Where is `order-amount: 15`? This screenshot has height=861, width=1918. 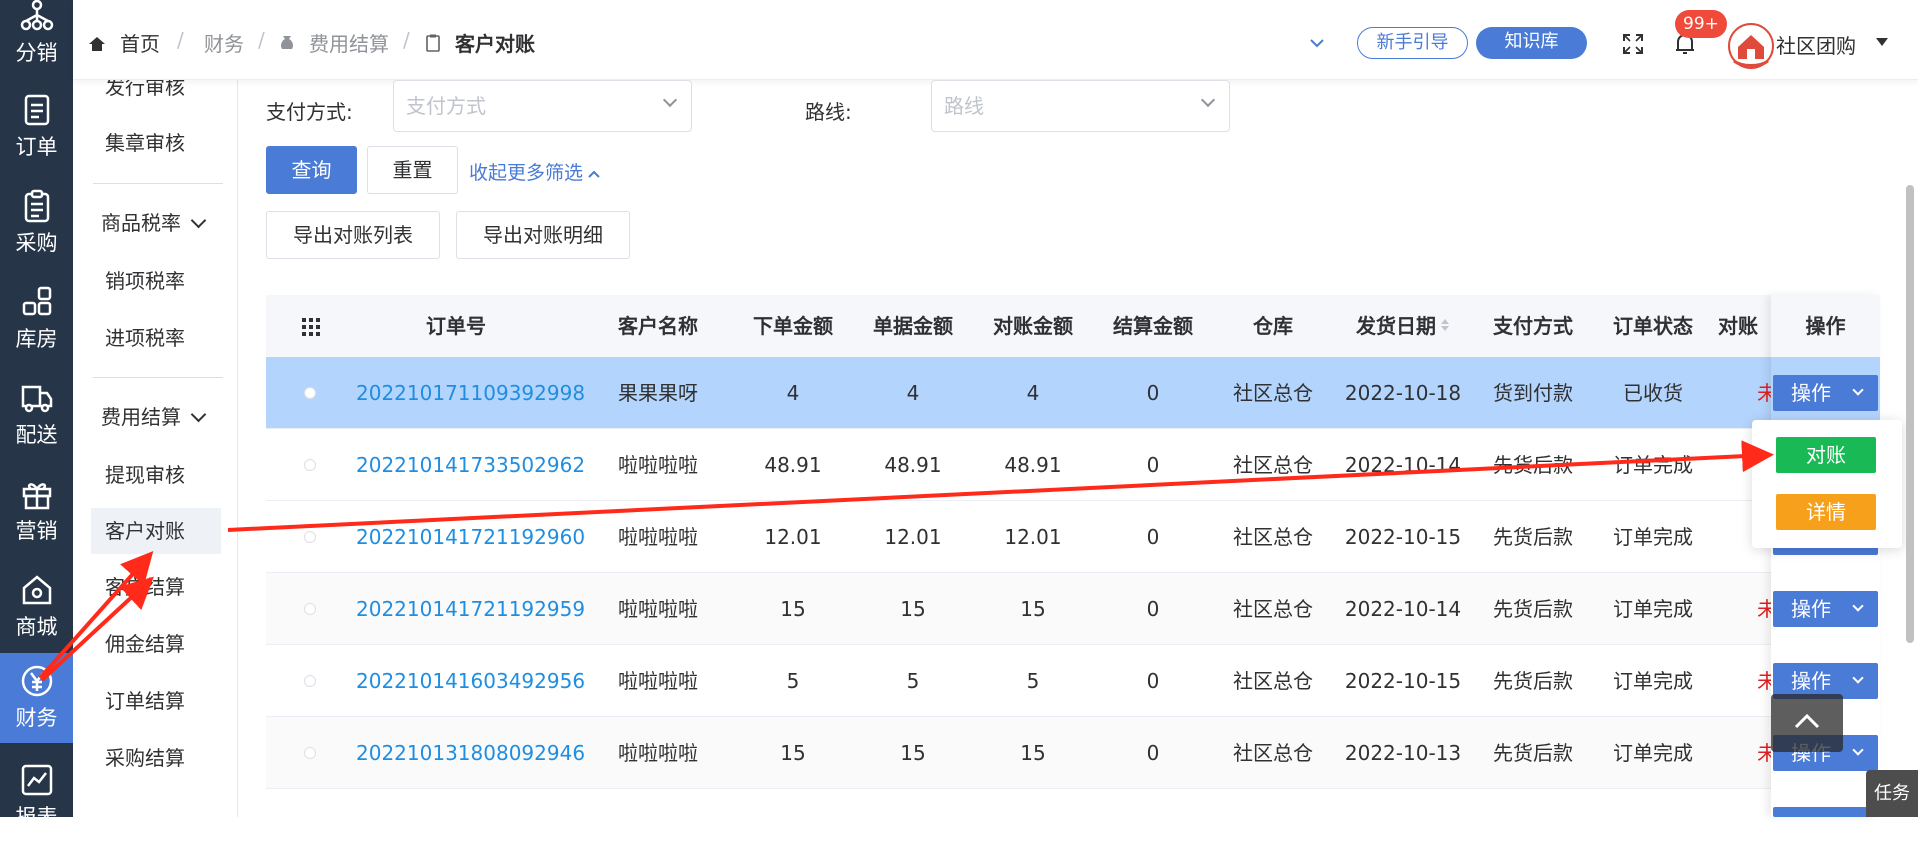
order-amount: 15 is located at coordinates (793, 609).